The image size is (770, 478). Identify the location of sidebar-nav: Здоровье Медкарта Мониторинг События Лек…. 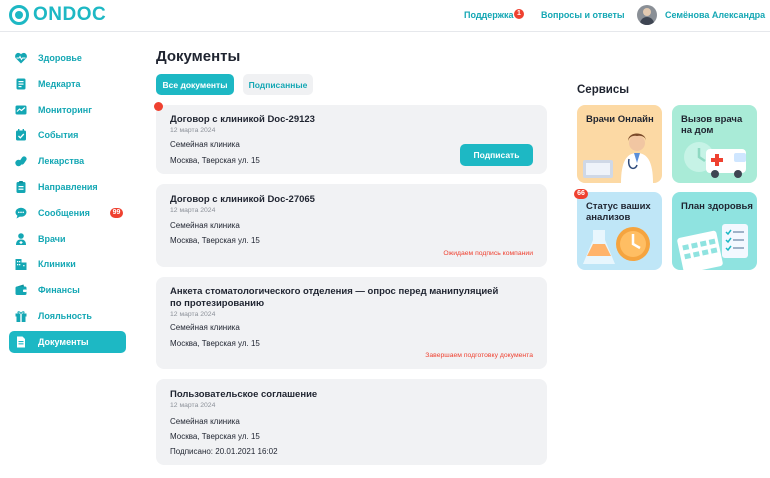
(67, 202).